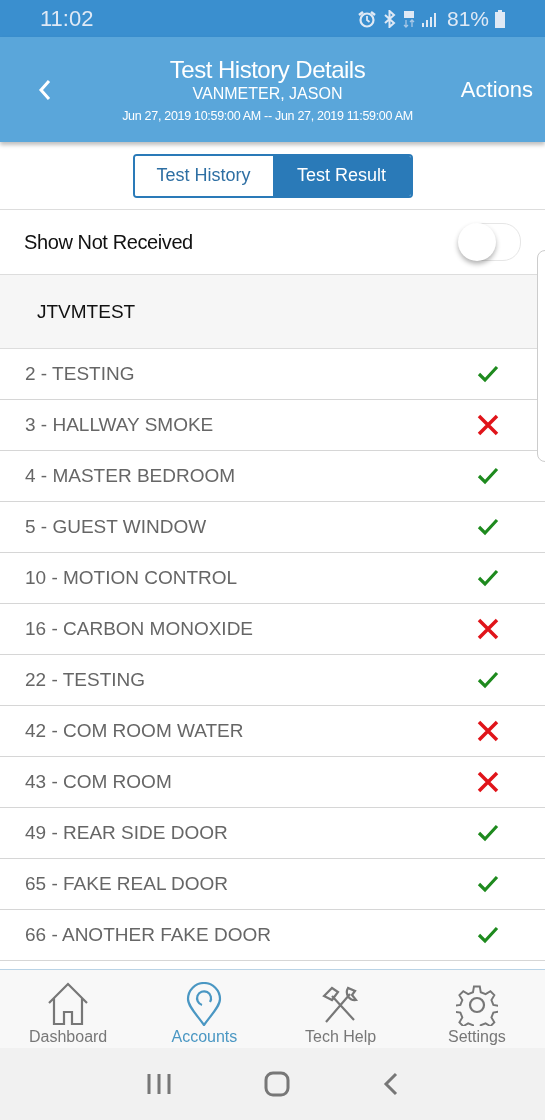  I want to click on date-range: Jun 27, 2019 10:59:00 AM -- Jun 27, 2019 11:59:00 AM, so click(267, 116).